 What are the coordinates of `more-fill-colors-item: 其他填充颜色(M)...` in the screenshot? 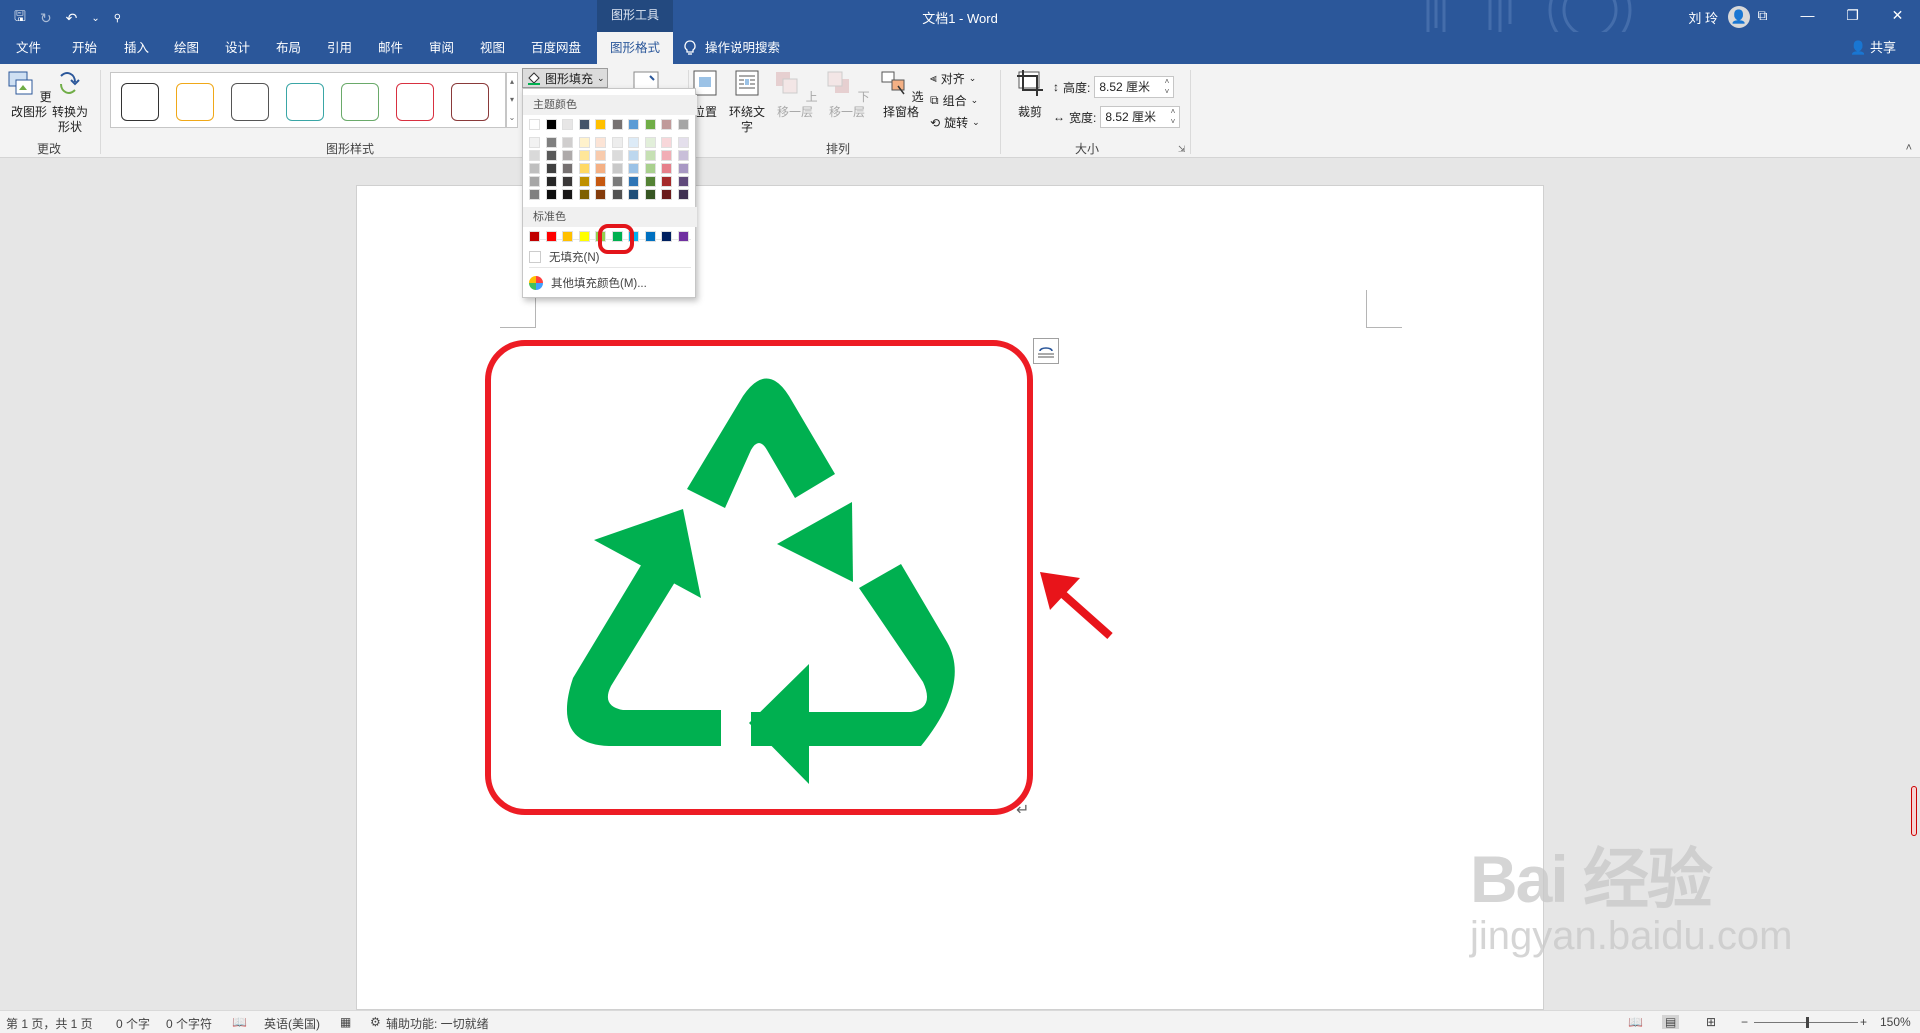 It's located at (588, 283).